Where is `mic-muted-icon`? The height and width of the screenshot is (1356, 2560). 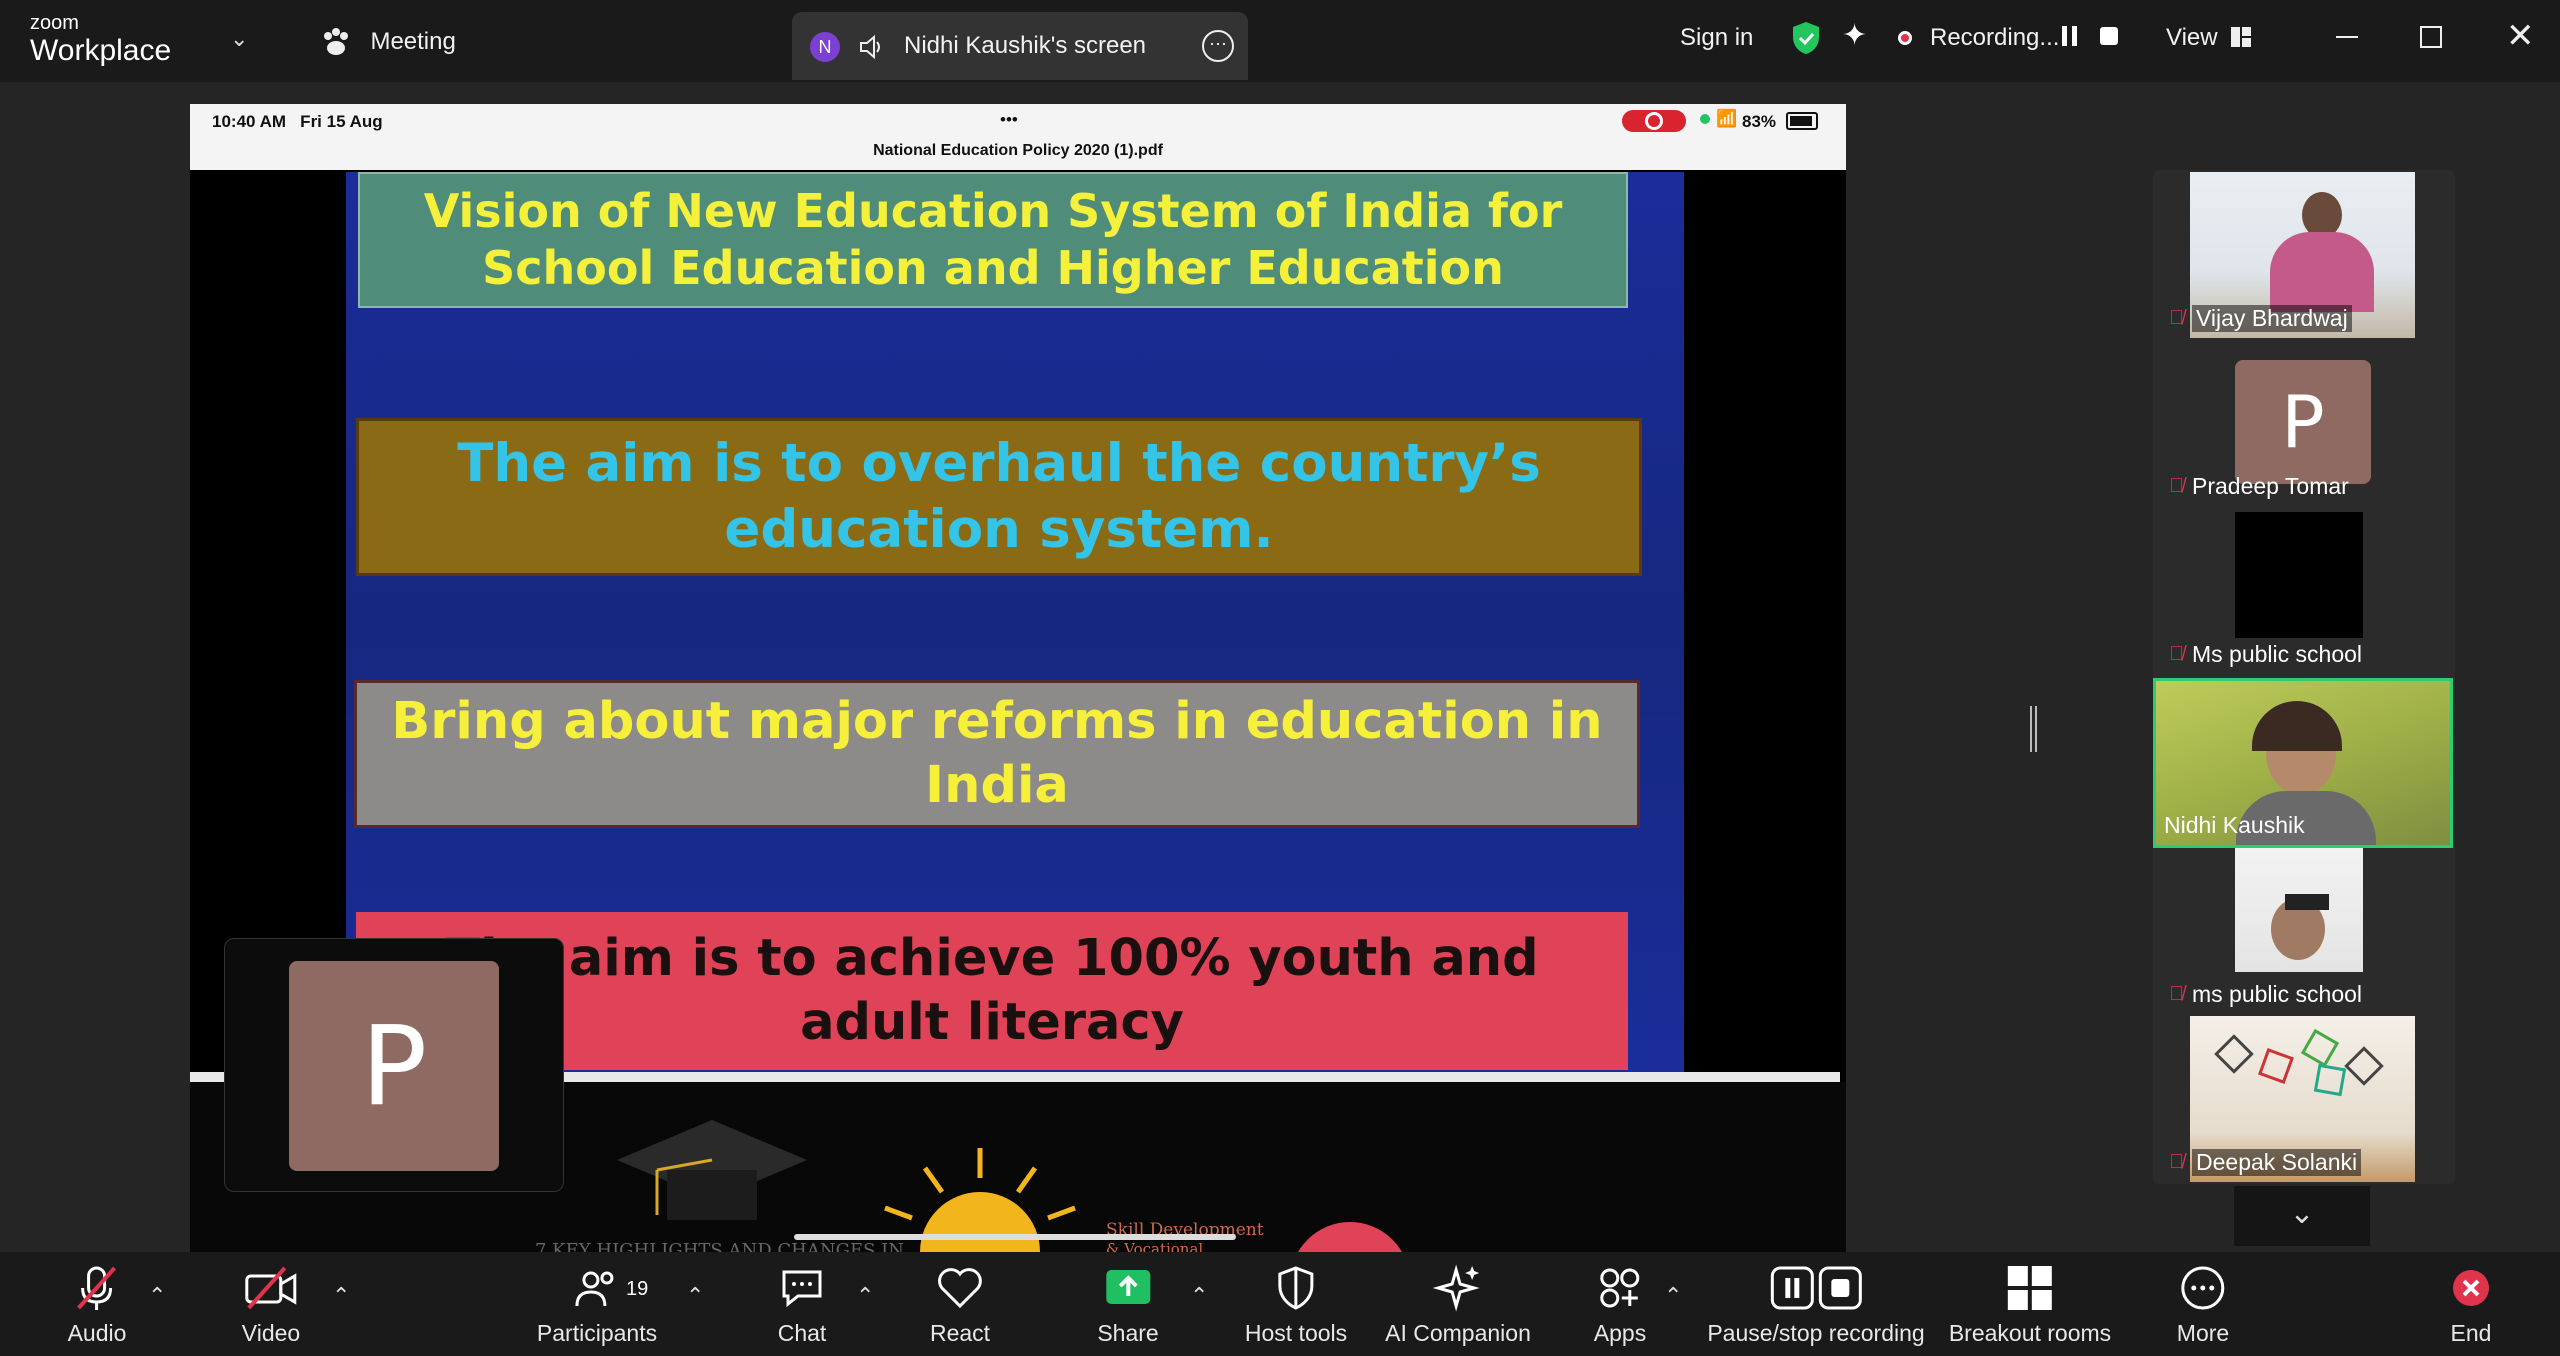
mic-muted-icon is located at coordinates (97, 1288).